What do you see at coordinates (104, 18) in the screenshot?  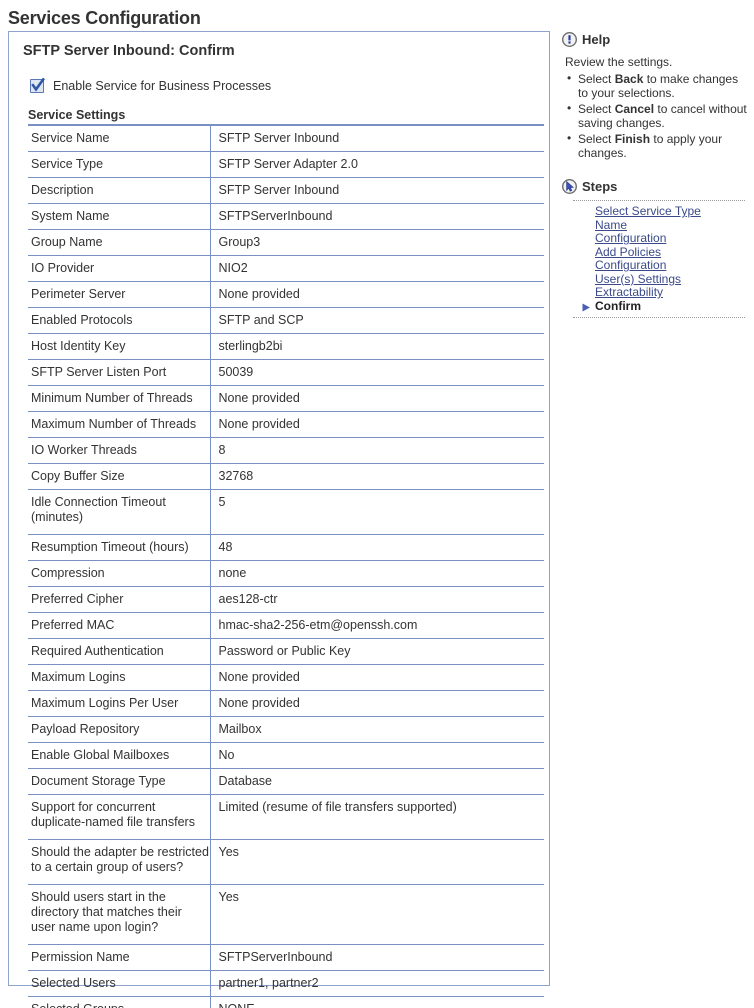 I see `page-title: Services Configuration` at bounding box center [104, 18].